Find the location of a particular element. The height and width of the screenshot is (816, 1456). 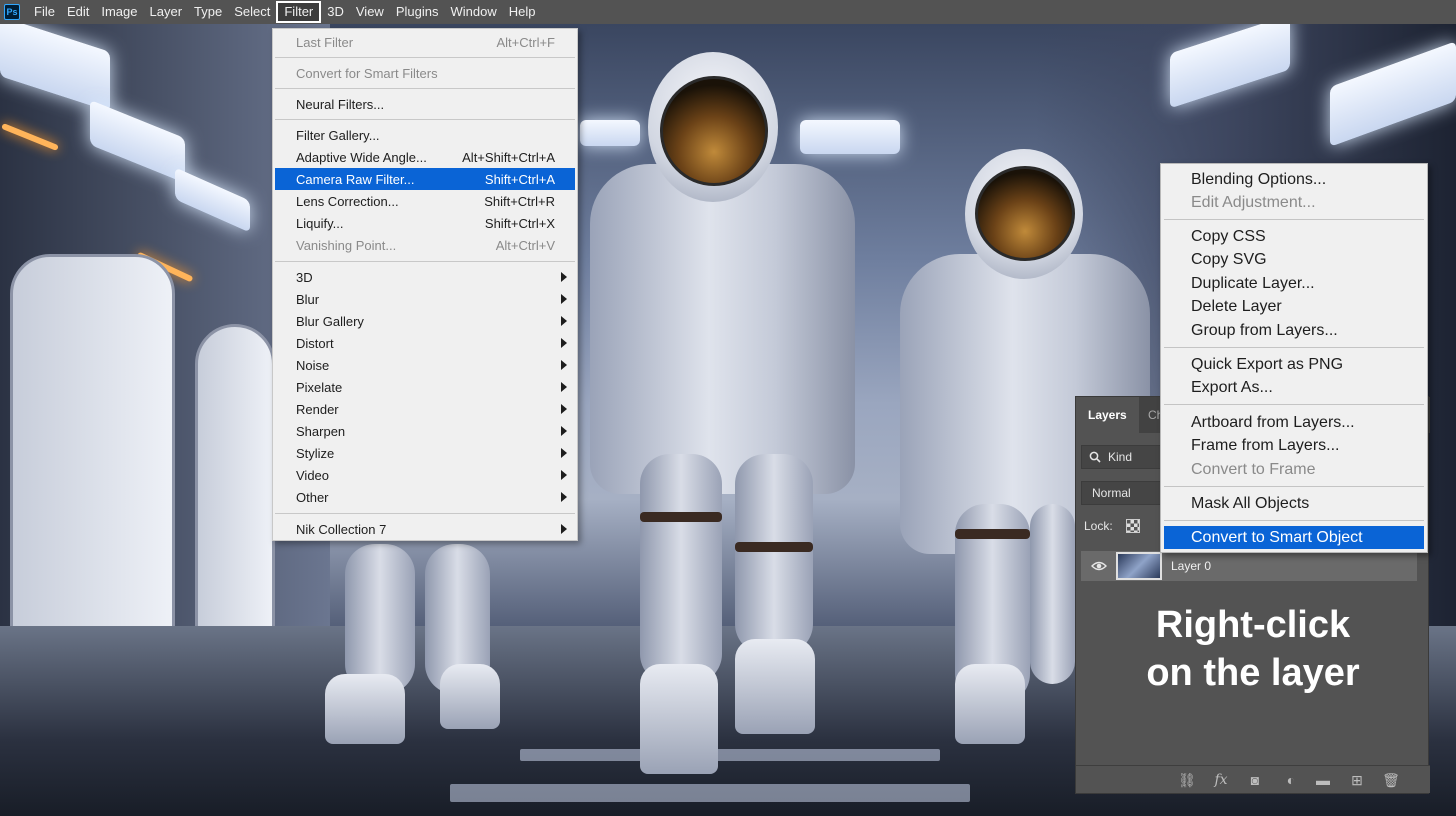

menu-item-last-filter: Last Filter Alt+Ctrl+F is located at coordinates (425, 42).